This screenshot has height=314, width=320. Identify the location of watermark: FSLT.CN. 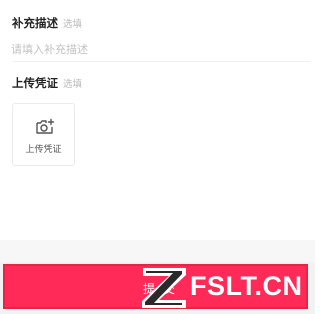
(227, 288).